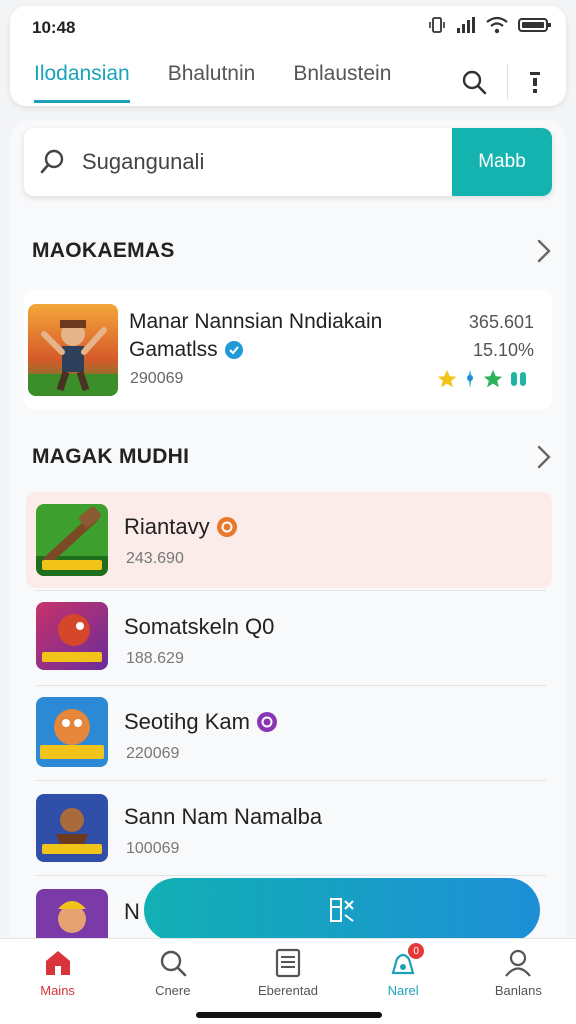 This screenshot has width=576, height=1024. What do you see at coordinates (173, 349) in the screenshot?
I see `featured-subtitle: Gamatlss` at bounding box center [173, 349].